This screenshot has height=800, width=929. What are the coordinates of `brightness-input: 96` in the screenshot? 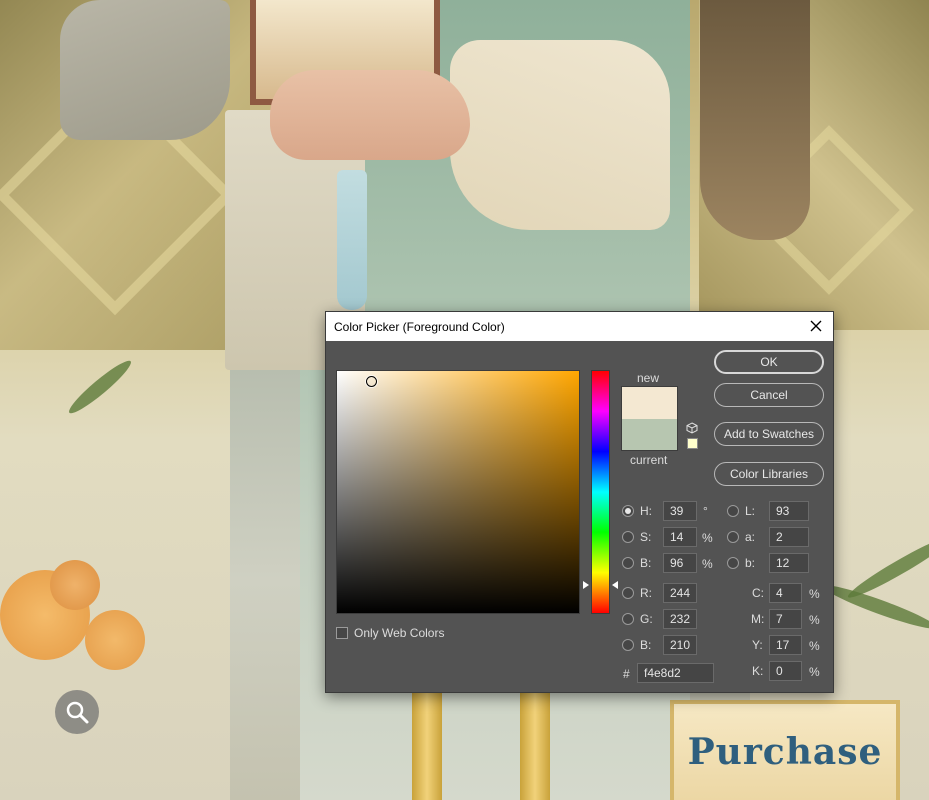 It's located at (680, 563).